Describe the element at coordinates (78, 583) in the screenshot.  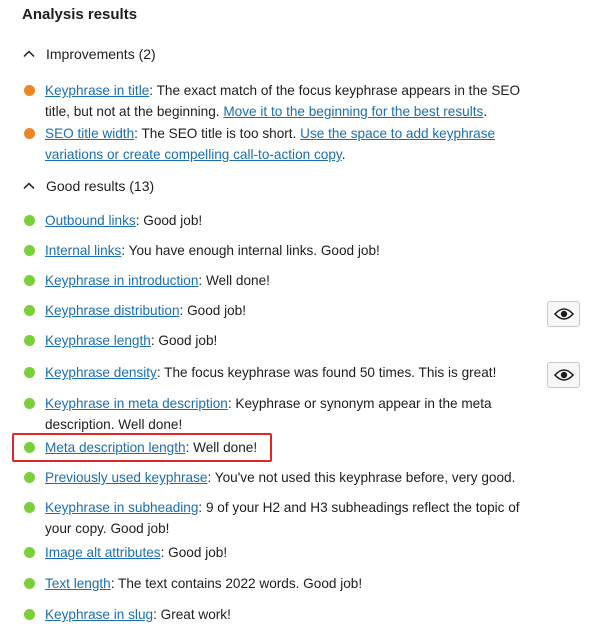
I see `text-length-link: Text length` at that location.